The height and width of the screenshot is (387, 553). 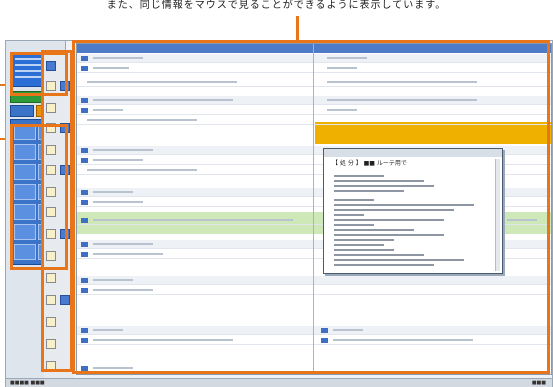 What do you see at coordinates (22, 111) in the screenshot?
I see `nav-button-blue` at bounding box center [22, 111].